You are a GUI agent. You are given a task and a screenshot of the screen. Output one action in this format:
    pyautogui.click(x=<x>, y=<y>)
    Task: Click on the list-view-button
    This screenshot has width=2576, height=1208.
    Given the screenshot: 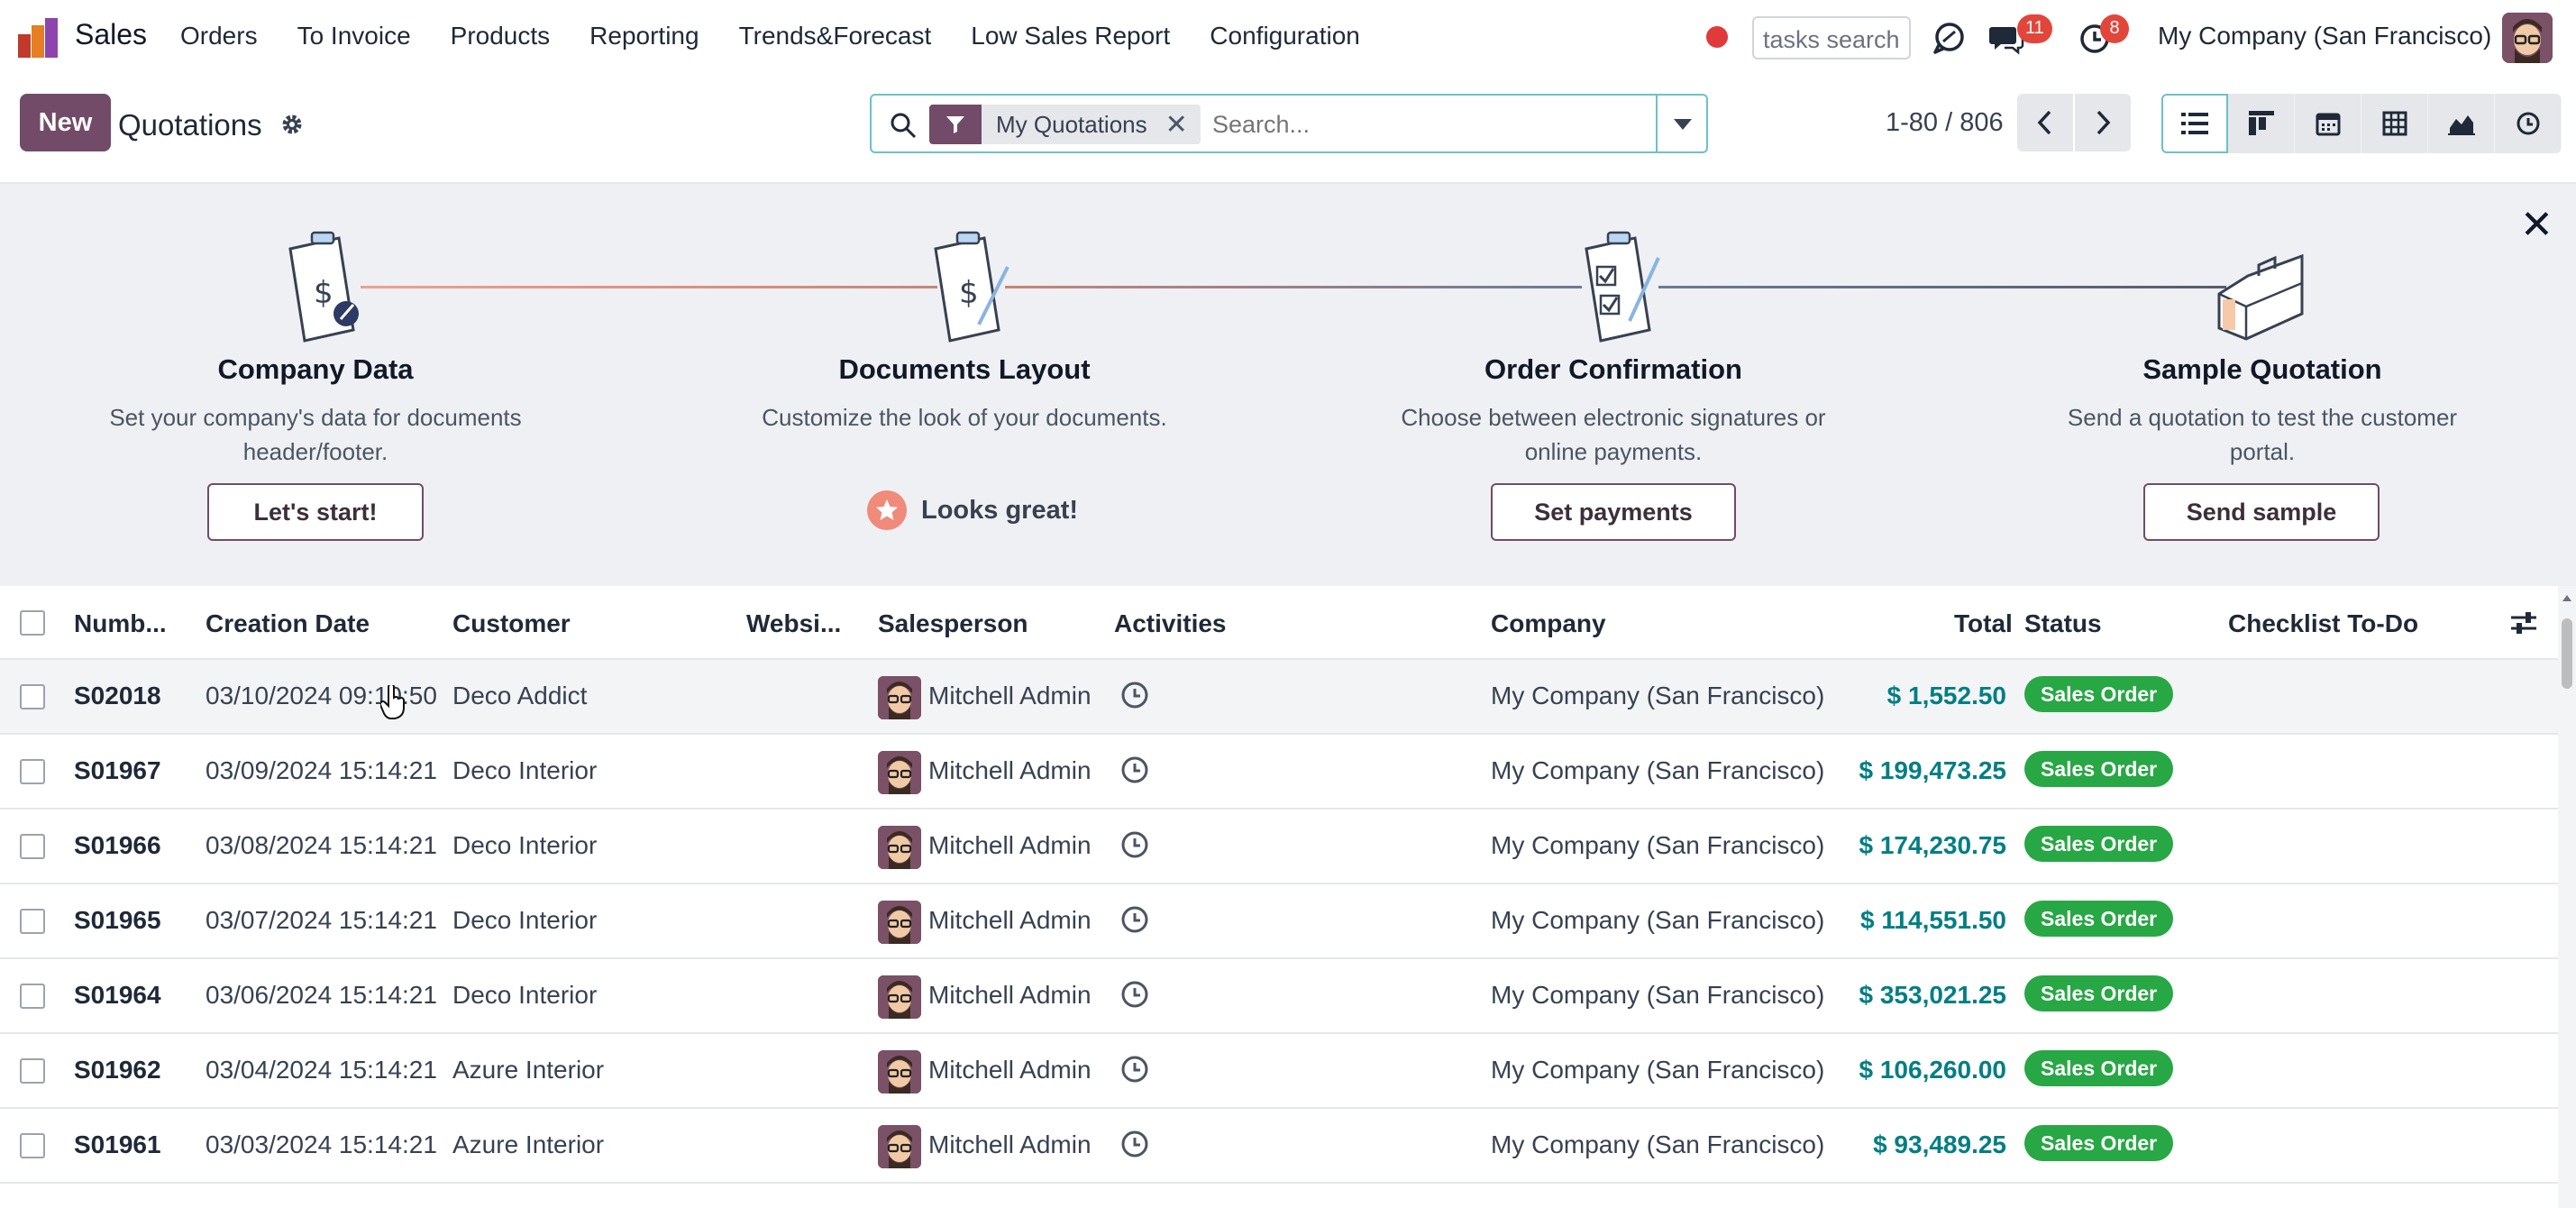 What is the action you would take?
    pyautogui.click(x=2194, y=123)
    